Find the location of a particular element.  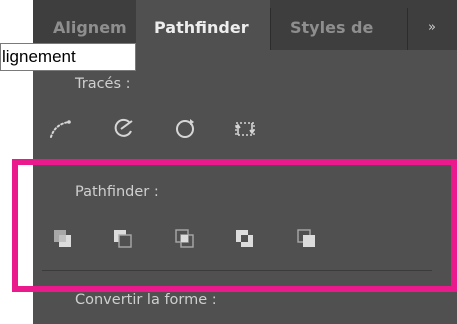

unite-icon is located at coordinates (63, 239).